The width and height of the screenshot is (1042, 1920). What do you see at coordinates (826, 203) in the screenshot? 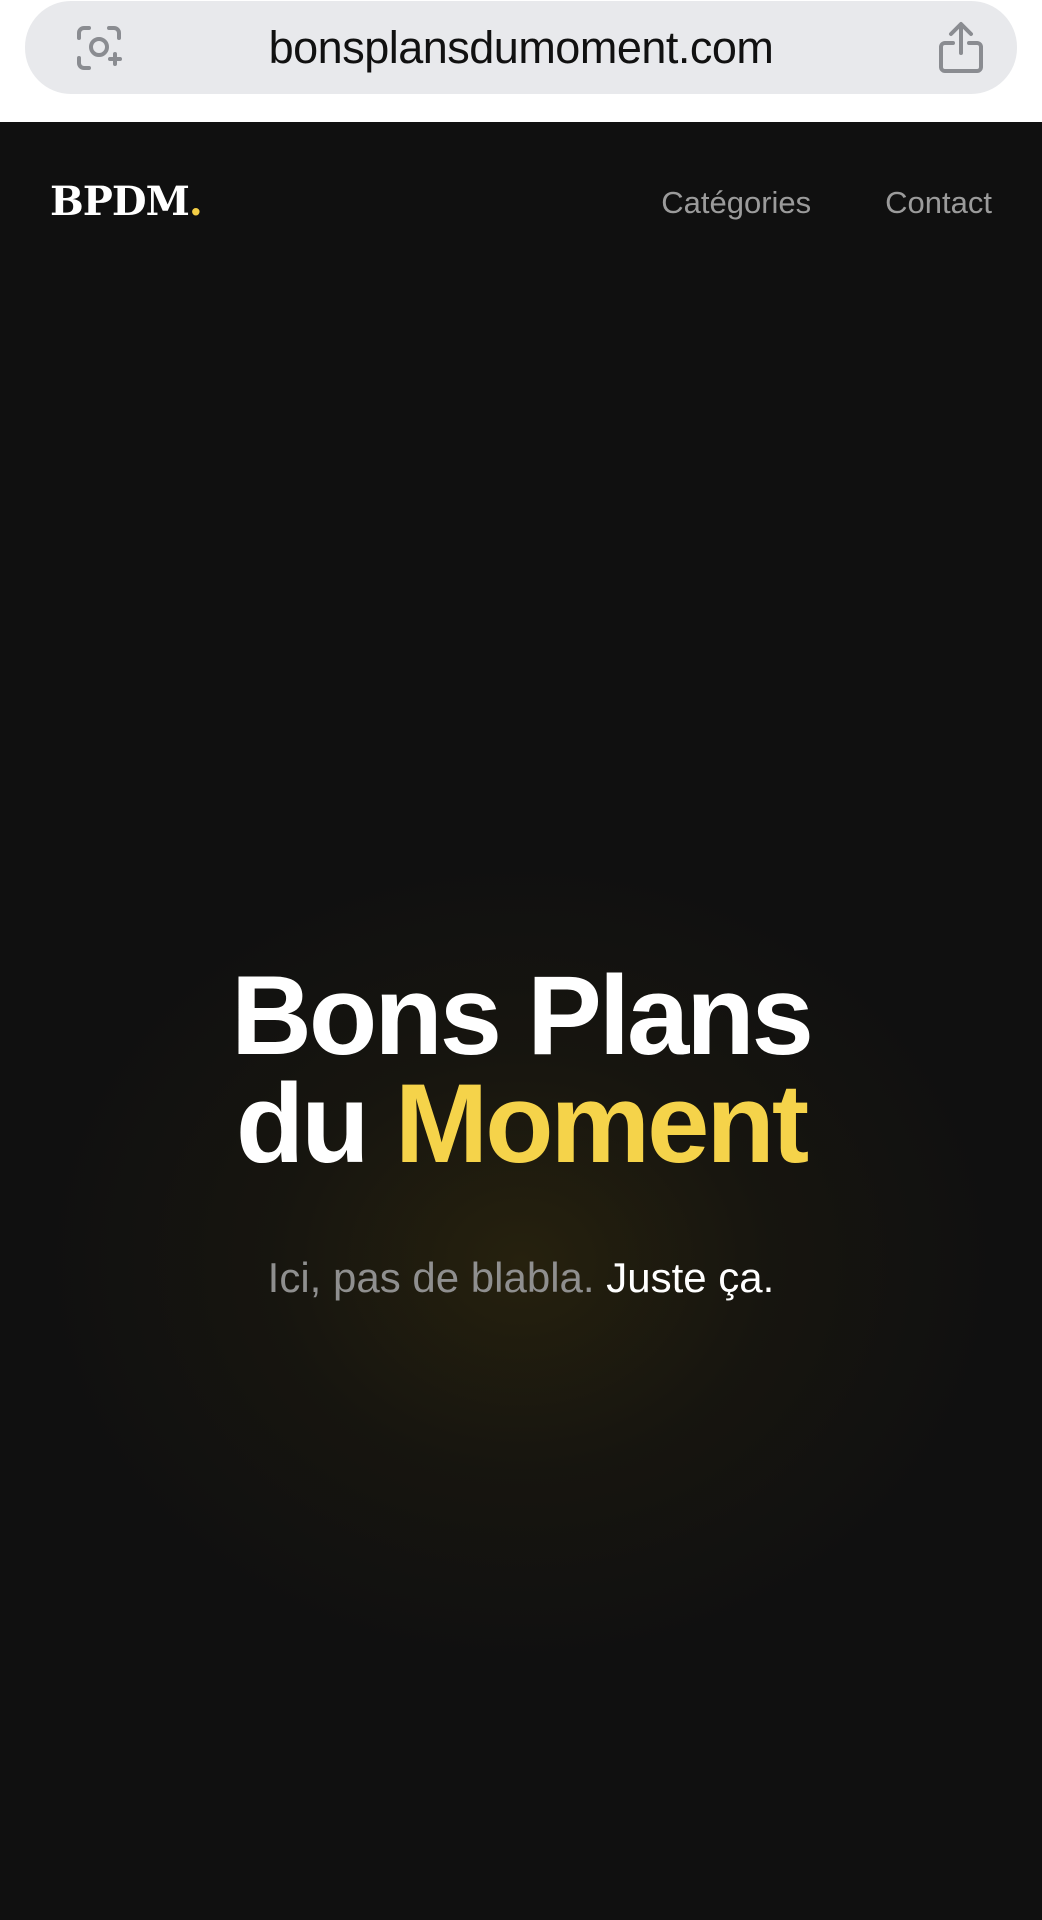
I see `main-nav: Catégories Contact` at bounding box center [826, 203].